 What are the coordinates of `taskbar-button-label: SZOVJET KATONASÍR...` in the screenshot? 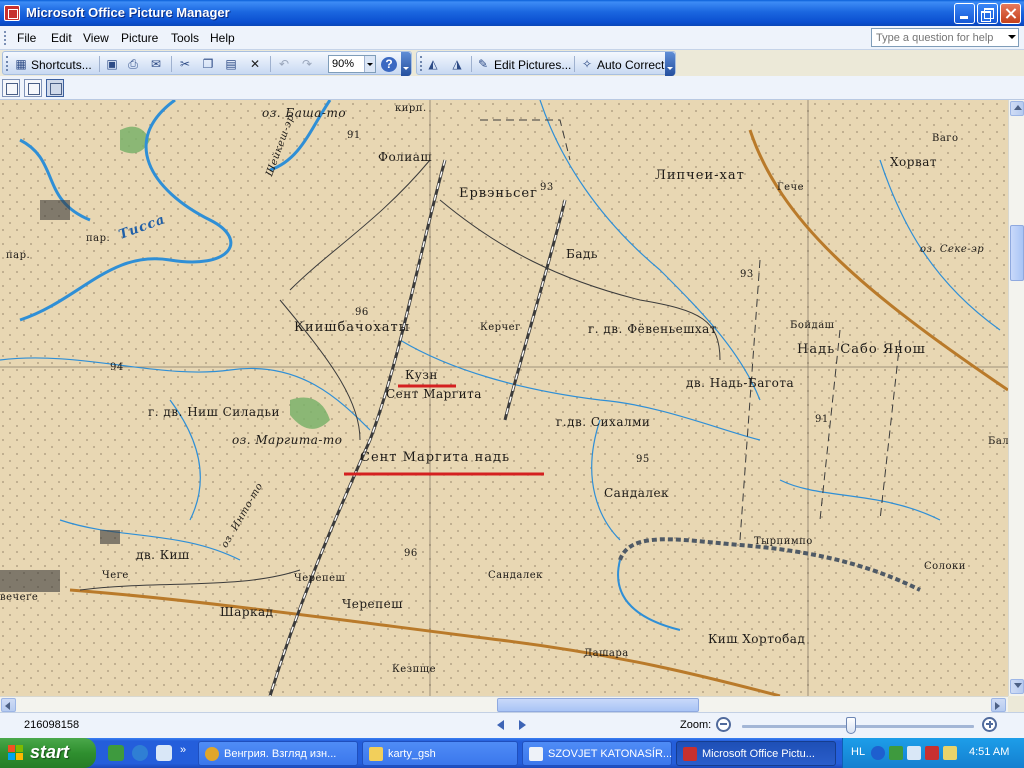 It's located at (610, 754).